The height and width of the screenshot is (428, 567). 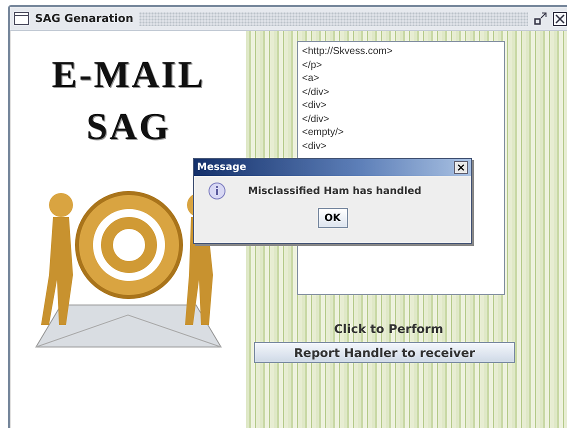 I want to click on instruction-label: Click to Perform, so click(x=389, y=329).